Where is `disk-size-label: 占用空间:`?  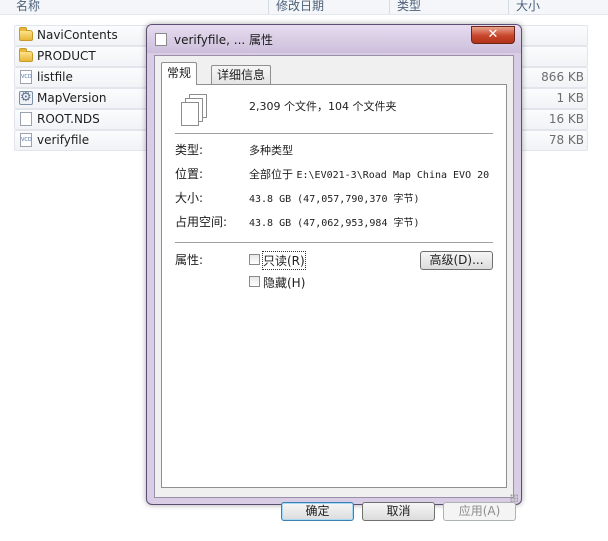 disk-size-label: 占用空间: is located at coordinates (201, 222).